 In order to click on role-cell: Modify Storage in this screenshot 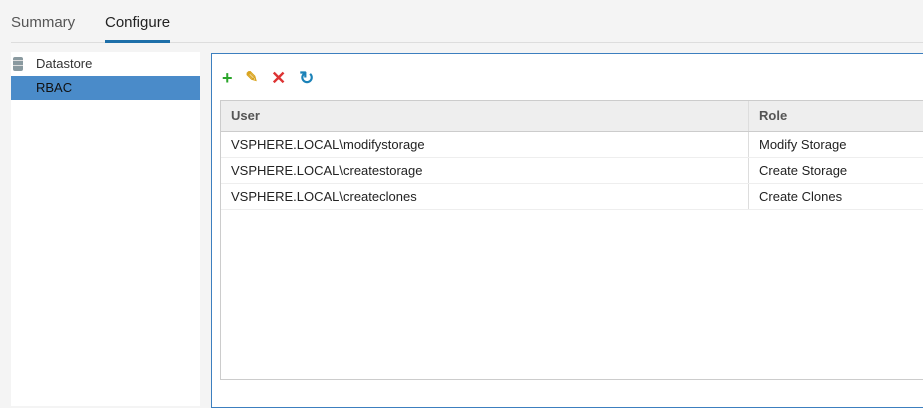, I will do `click(803, 144)`.